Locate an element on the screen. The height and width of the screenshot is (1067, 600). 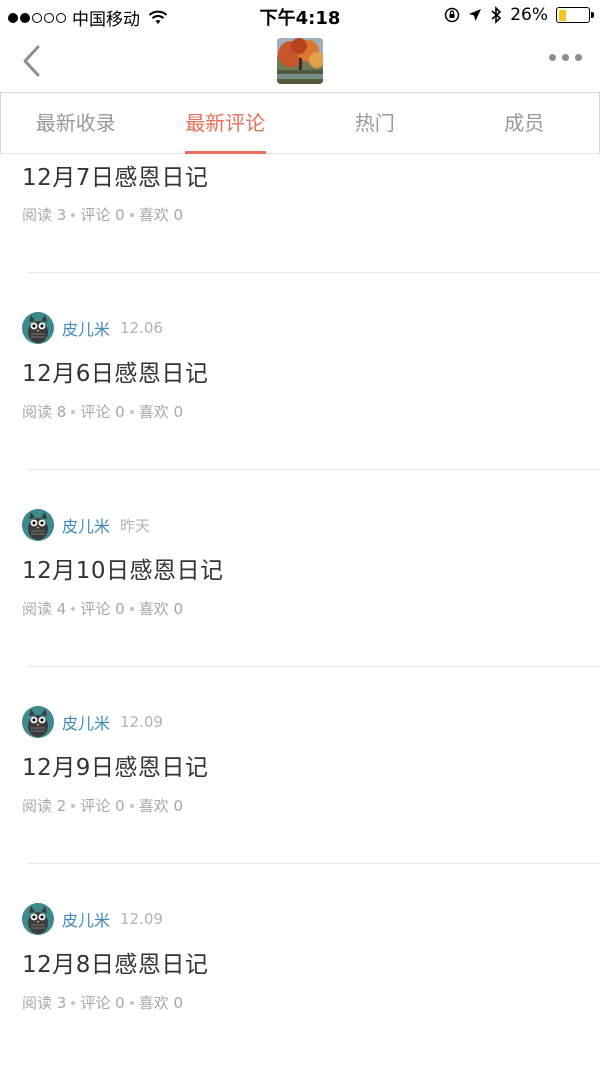
article-meta: 皮儿米 昨天 is located at coordinates (86, 525).